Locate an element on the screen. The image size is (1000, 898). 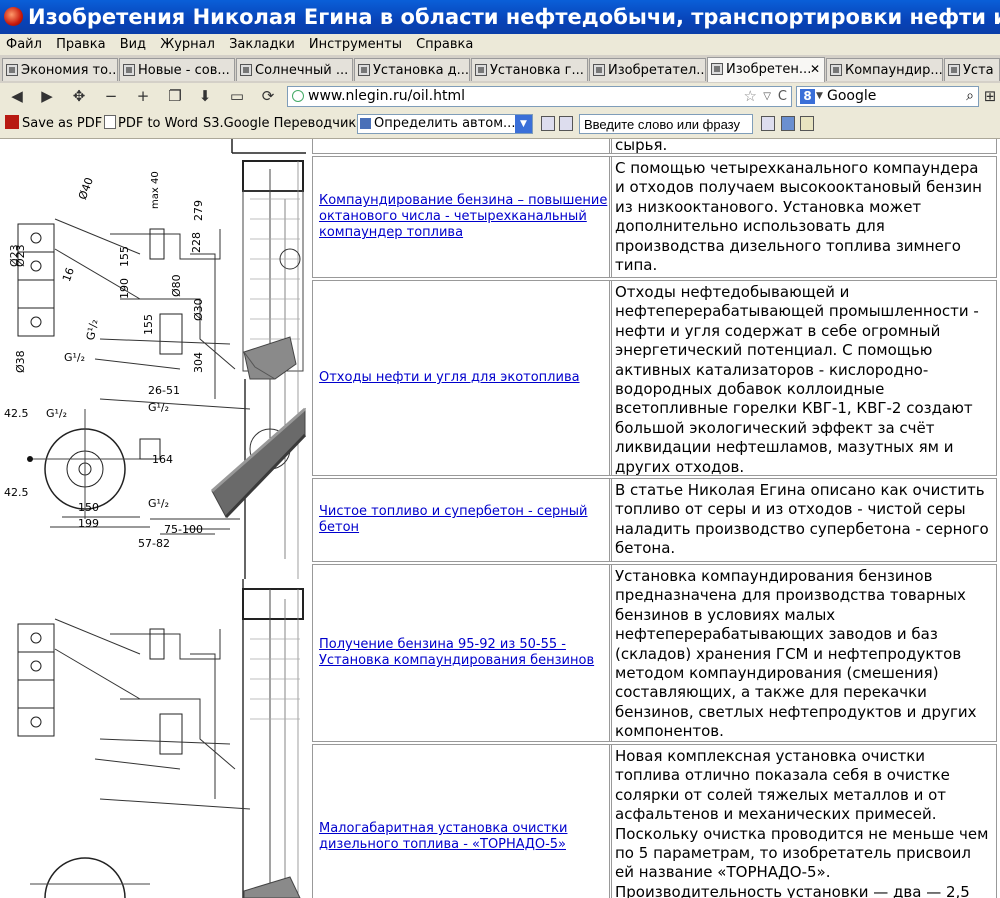
drawing-label: 75-100 is located at coordinates (183, 529).